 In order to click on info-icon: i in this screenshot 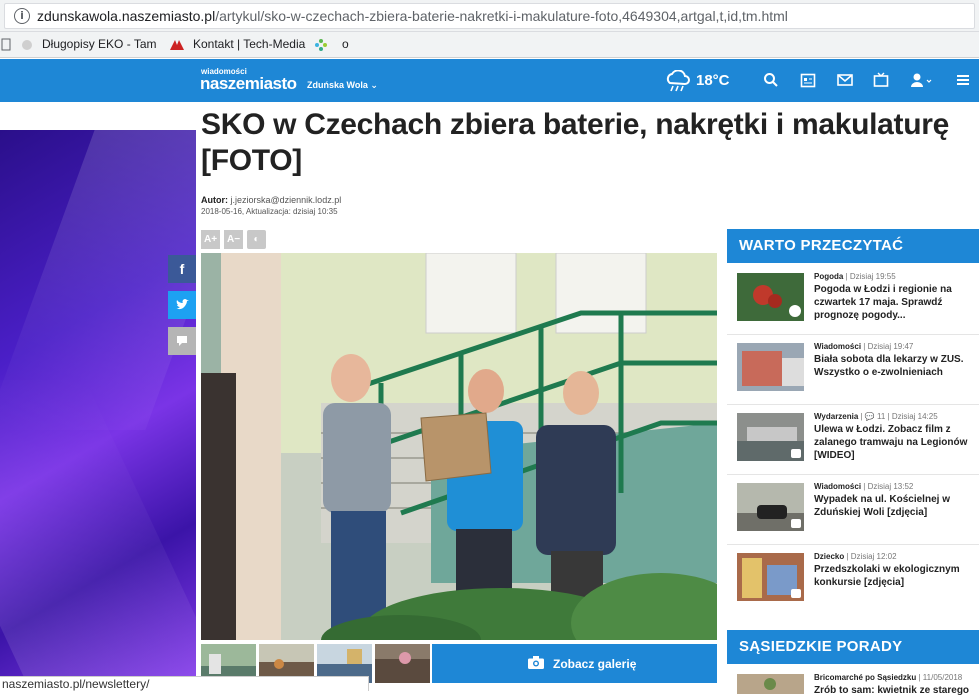, I will do `click(22, 16)`.